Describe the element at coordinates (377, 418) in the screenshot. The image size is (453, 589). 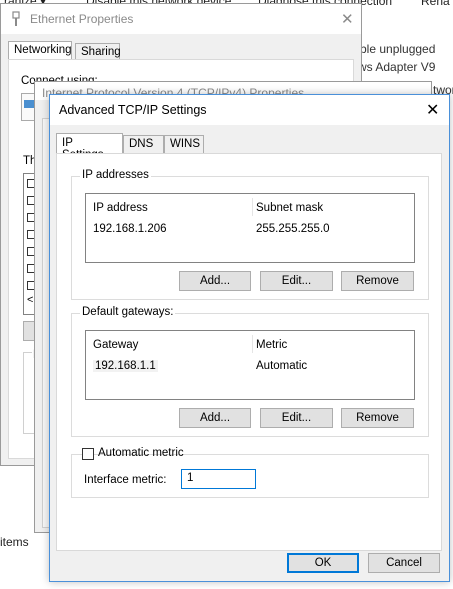
I see `remove-gateway-button: Remove` at that location.